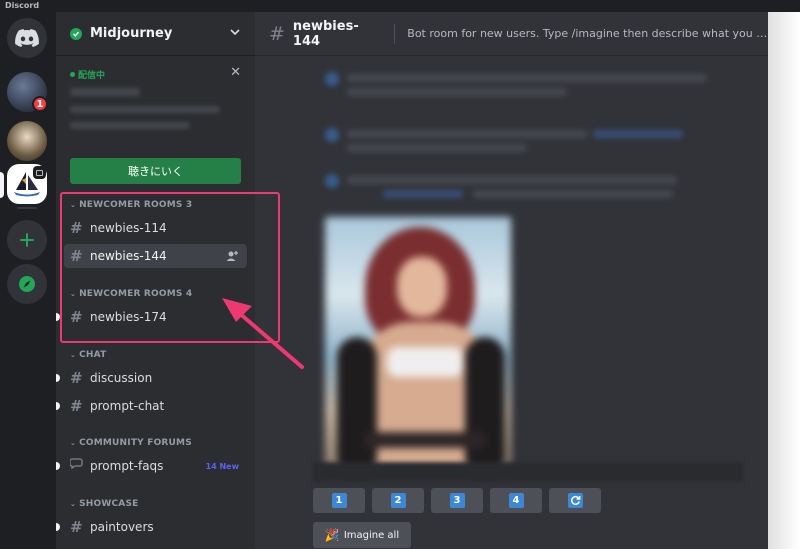 The height and width of the screenshot is (549, 800). I want to click on refresh-icon, so click(575, 500).